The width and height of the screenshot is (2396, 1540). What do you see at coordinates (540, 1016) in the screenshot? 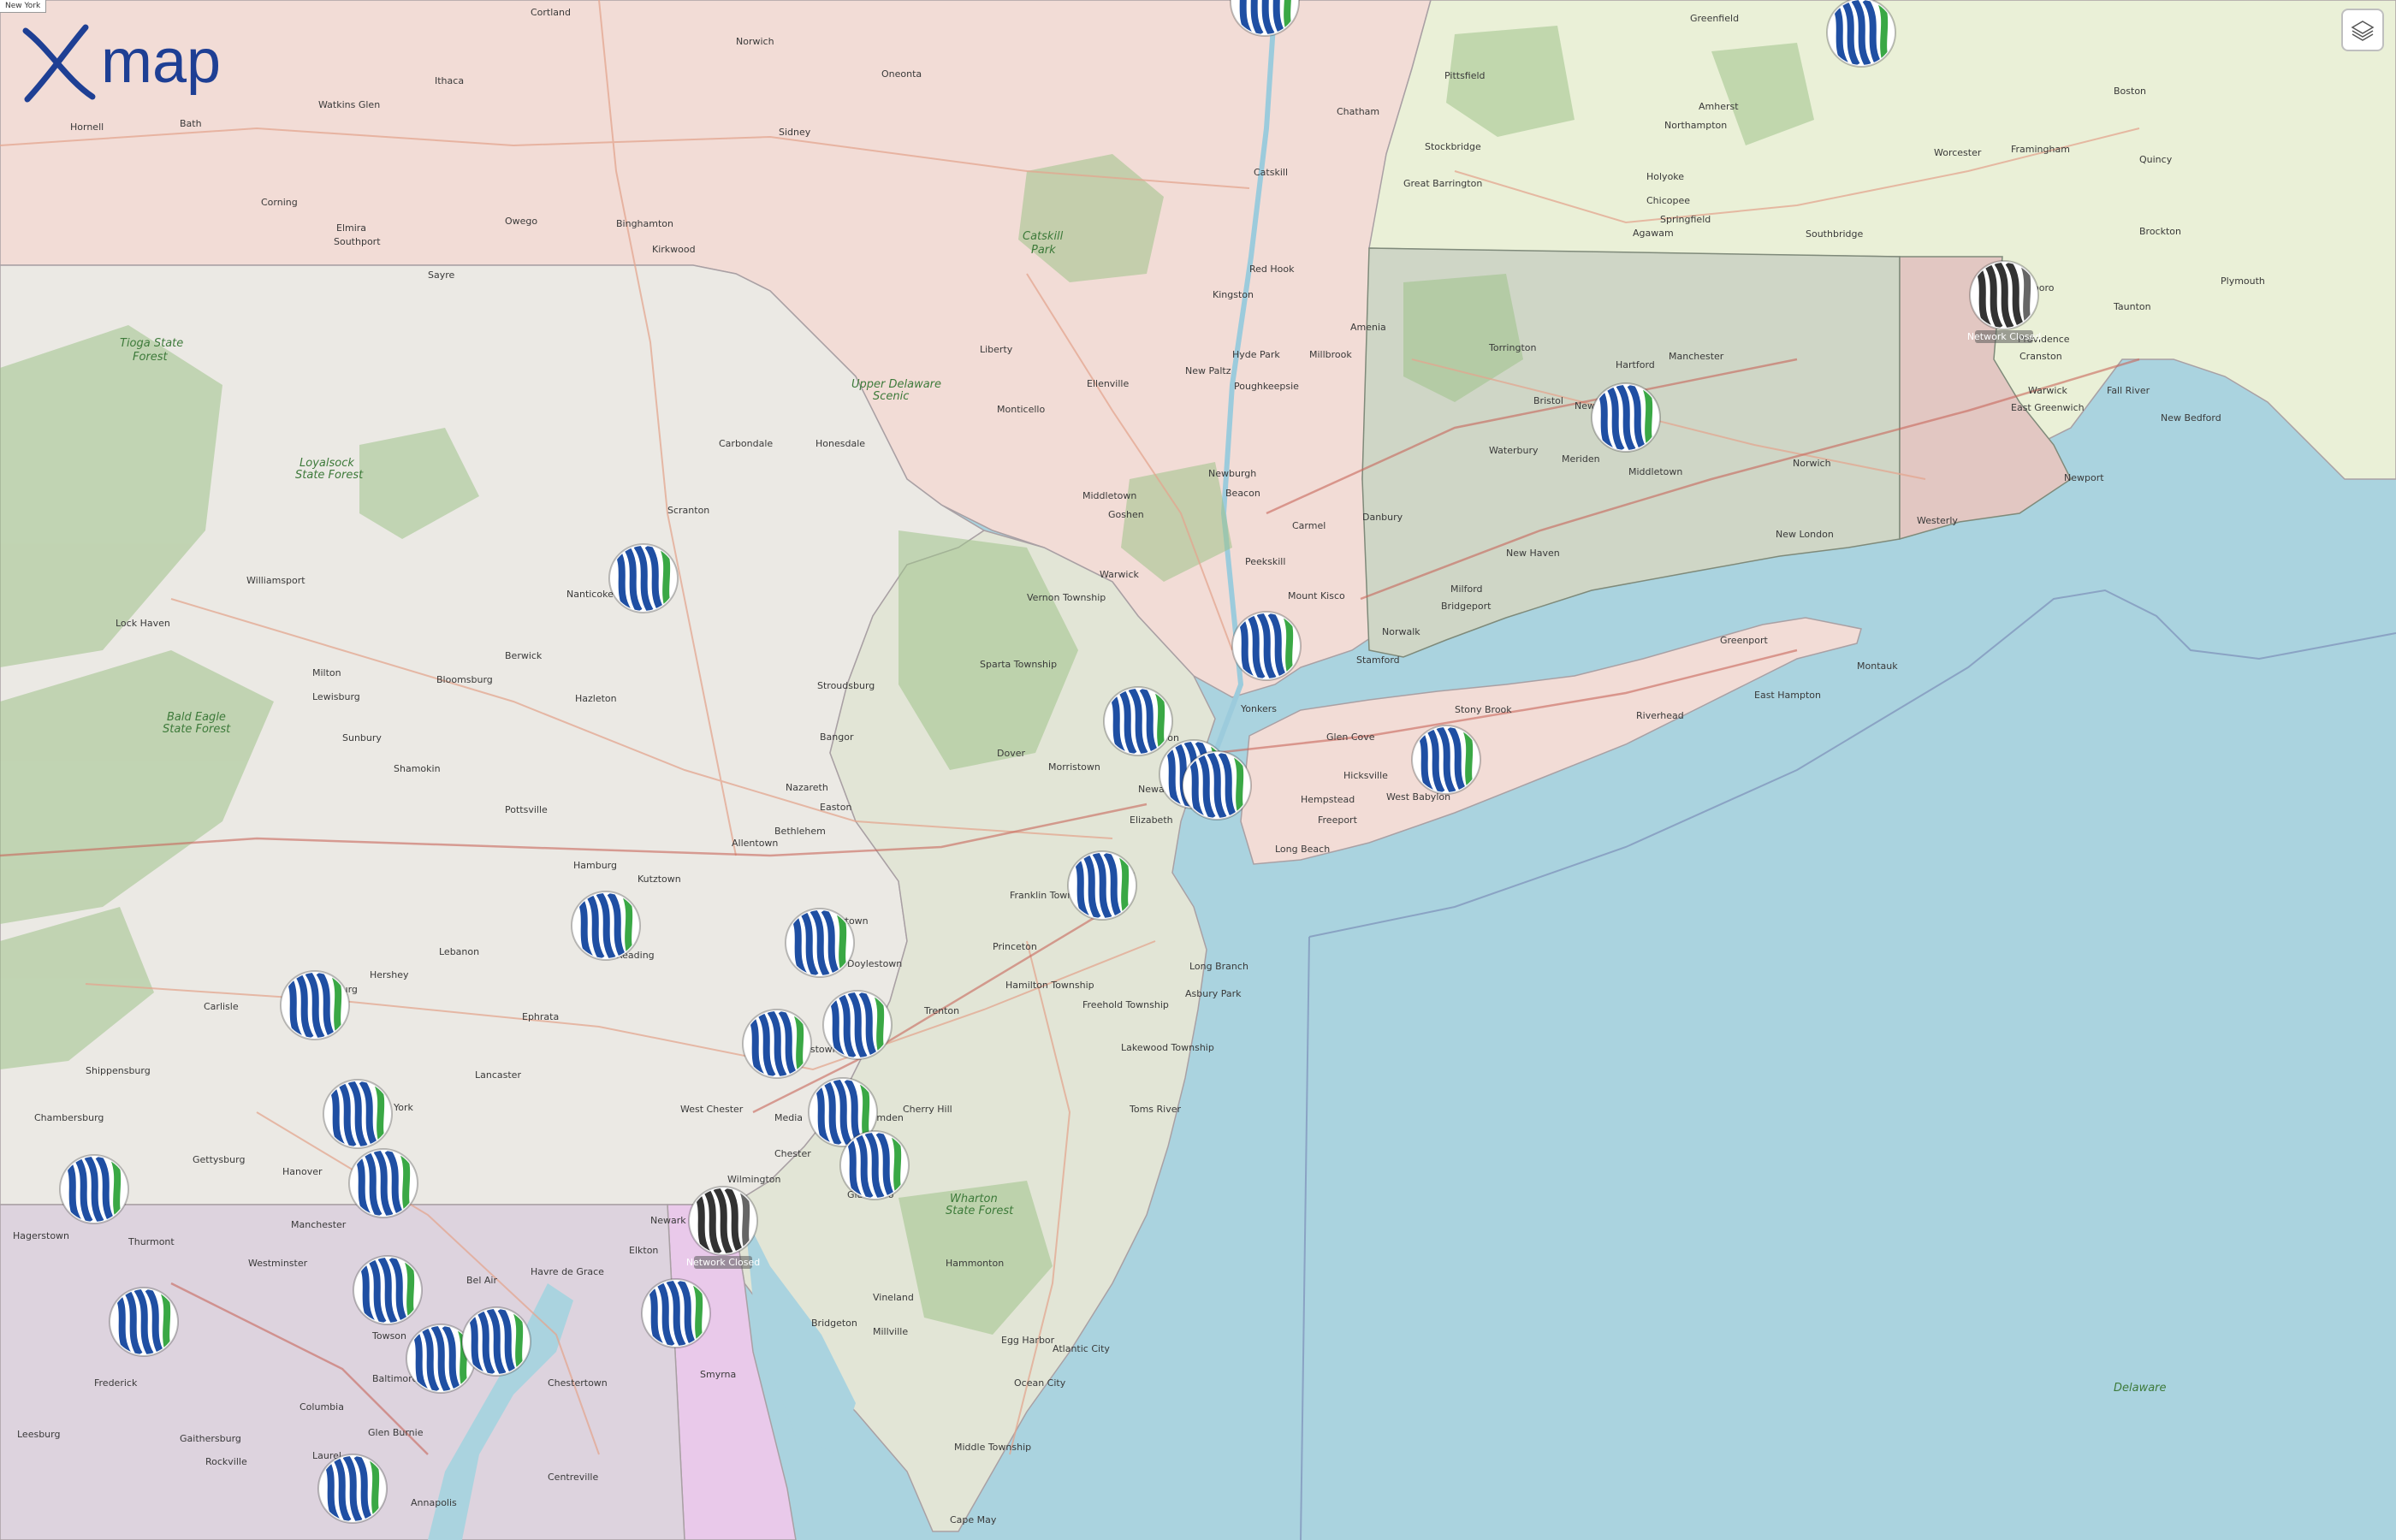
I see `place-label: Ephrata` at bounding box center [540, 1016].